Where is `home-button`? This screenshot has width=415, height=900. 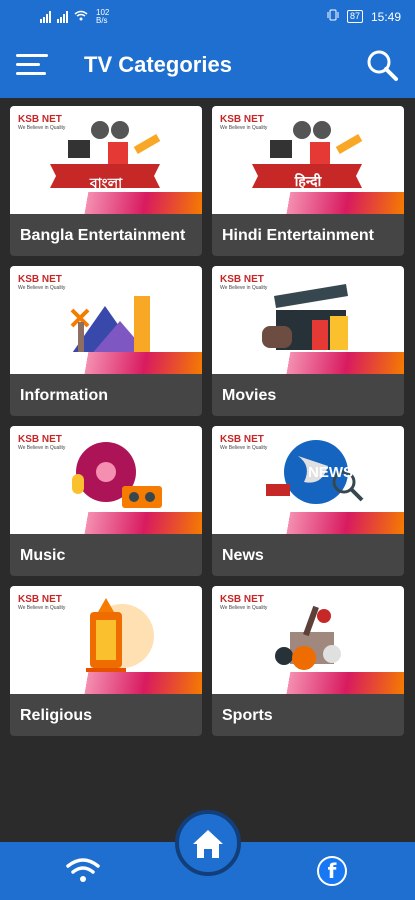
home-button is located at coordinates (208, 843).